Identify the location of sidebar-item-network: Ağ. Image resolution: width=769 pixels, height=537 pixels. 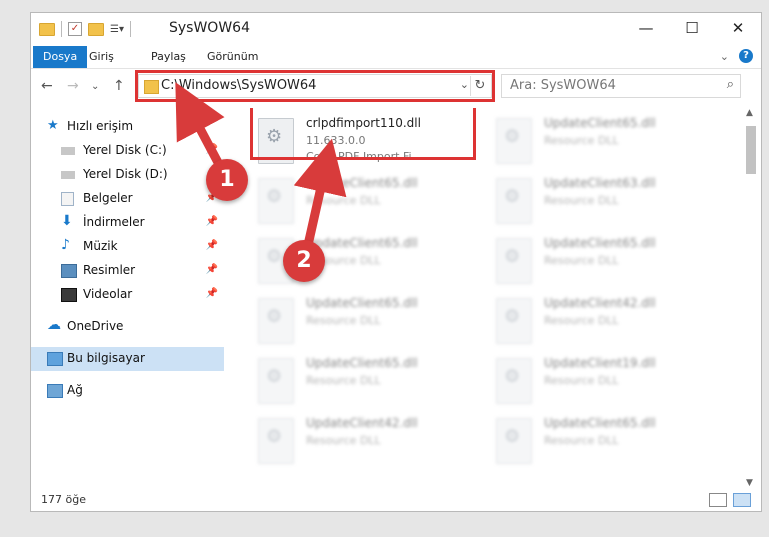
(127, 391).